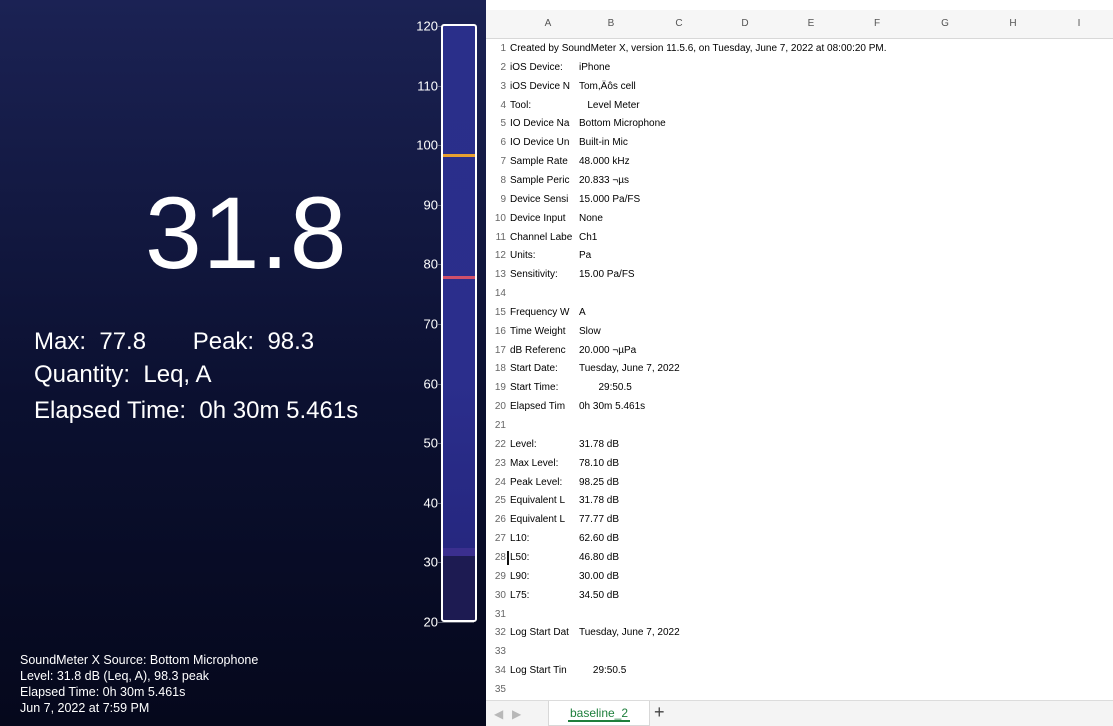 This screenshot has width=1113, height=726. Describe the element at coordinates (496, 351) in the screenshot. I see `row-number: 17` at that location.